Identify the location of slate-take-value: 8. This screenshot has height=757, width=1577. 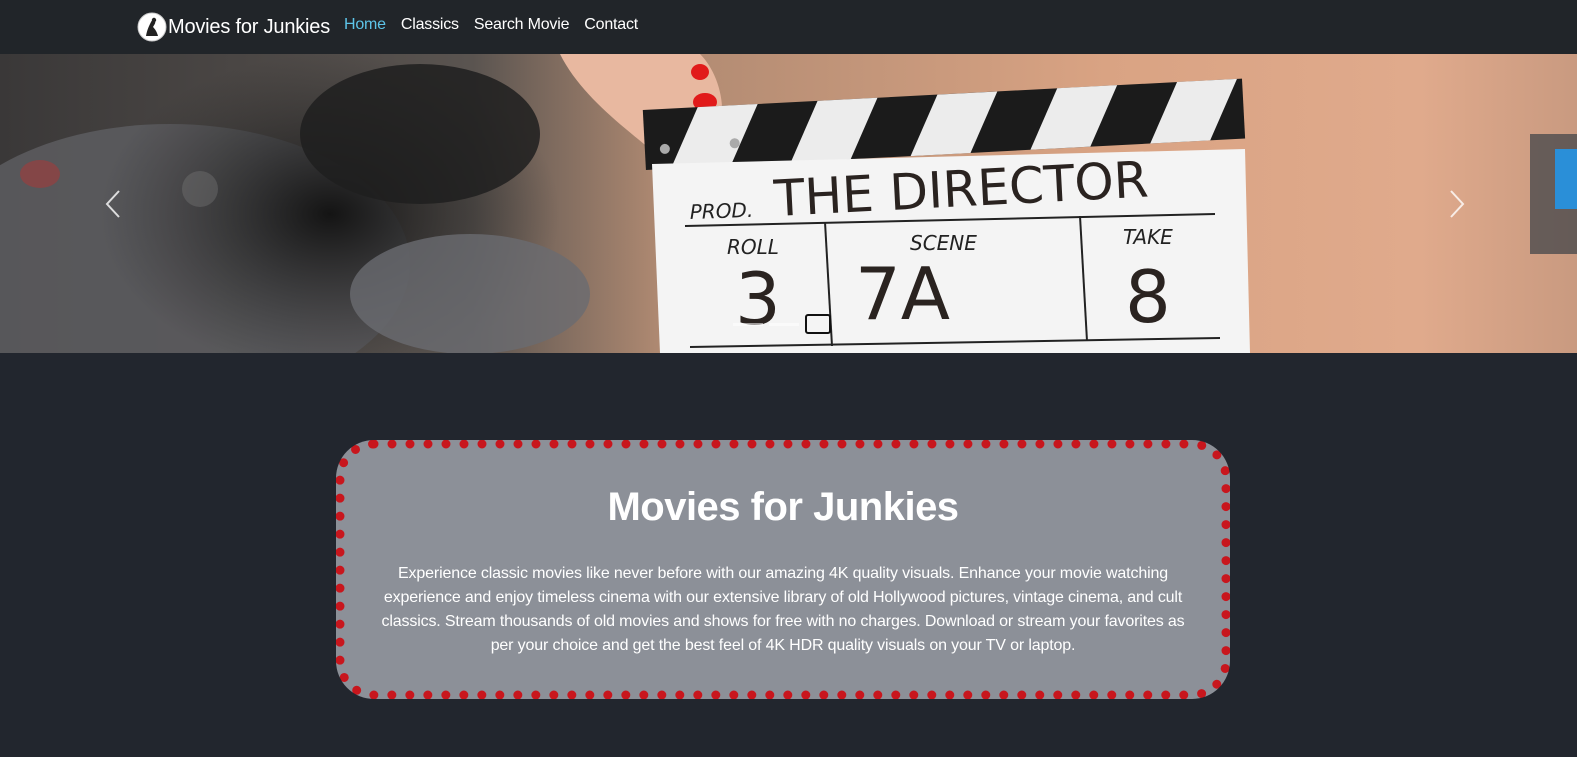
(1148, 297).